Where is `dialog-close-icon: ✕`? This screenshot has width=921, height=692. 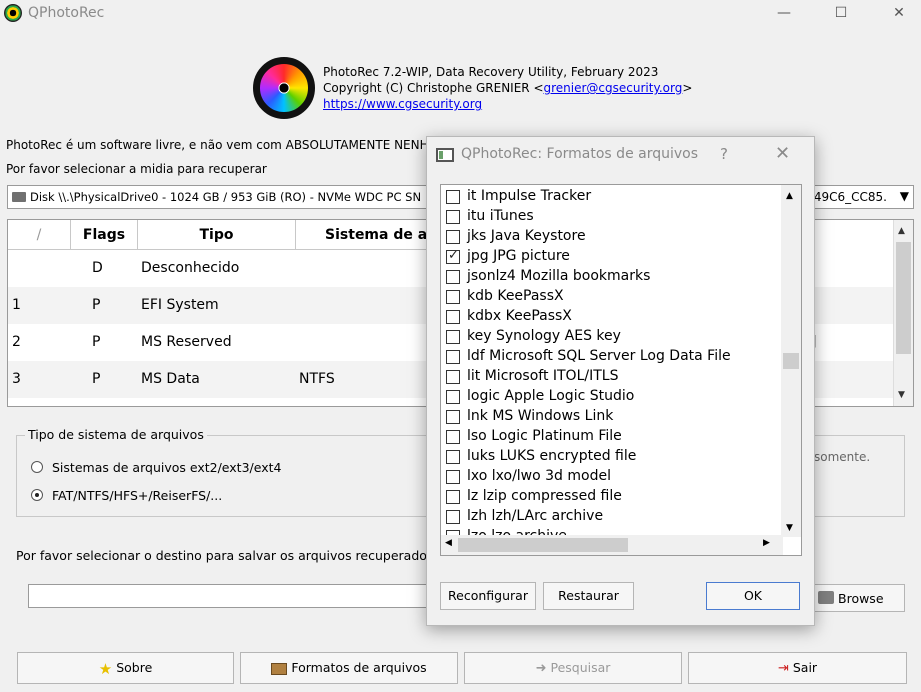
dialog-close-icon: ✕ is located at coordinates (782, 153).